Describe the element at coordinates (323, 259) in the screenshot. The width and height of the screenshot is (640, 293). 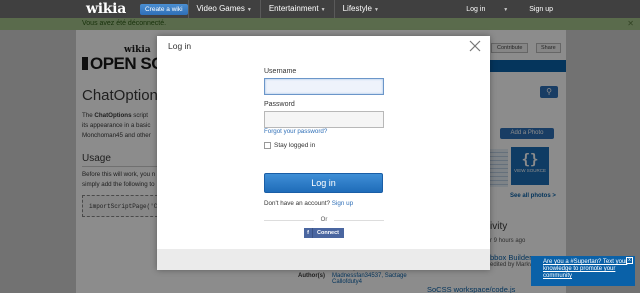
I see `modal-footer` at that location.